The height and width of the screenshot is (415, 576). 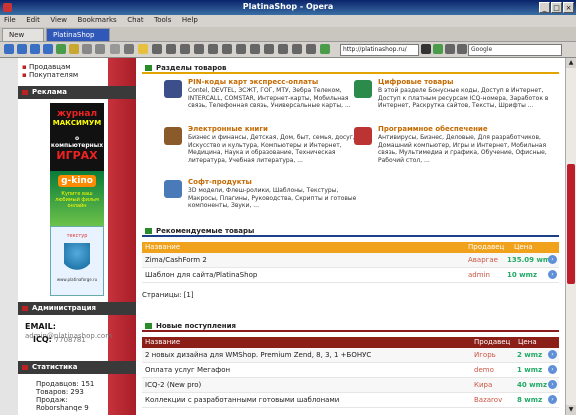 I want to click on back-list-icon, so click(x=22, y=49).